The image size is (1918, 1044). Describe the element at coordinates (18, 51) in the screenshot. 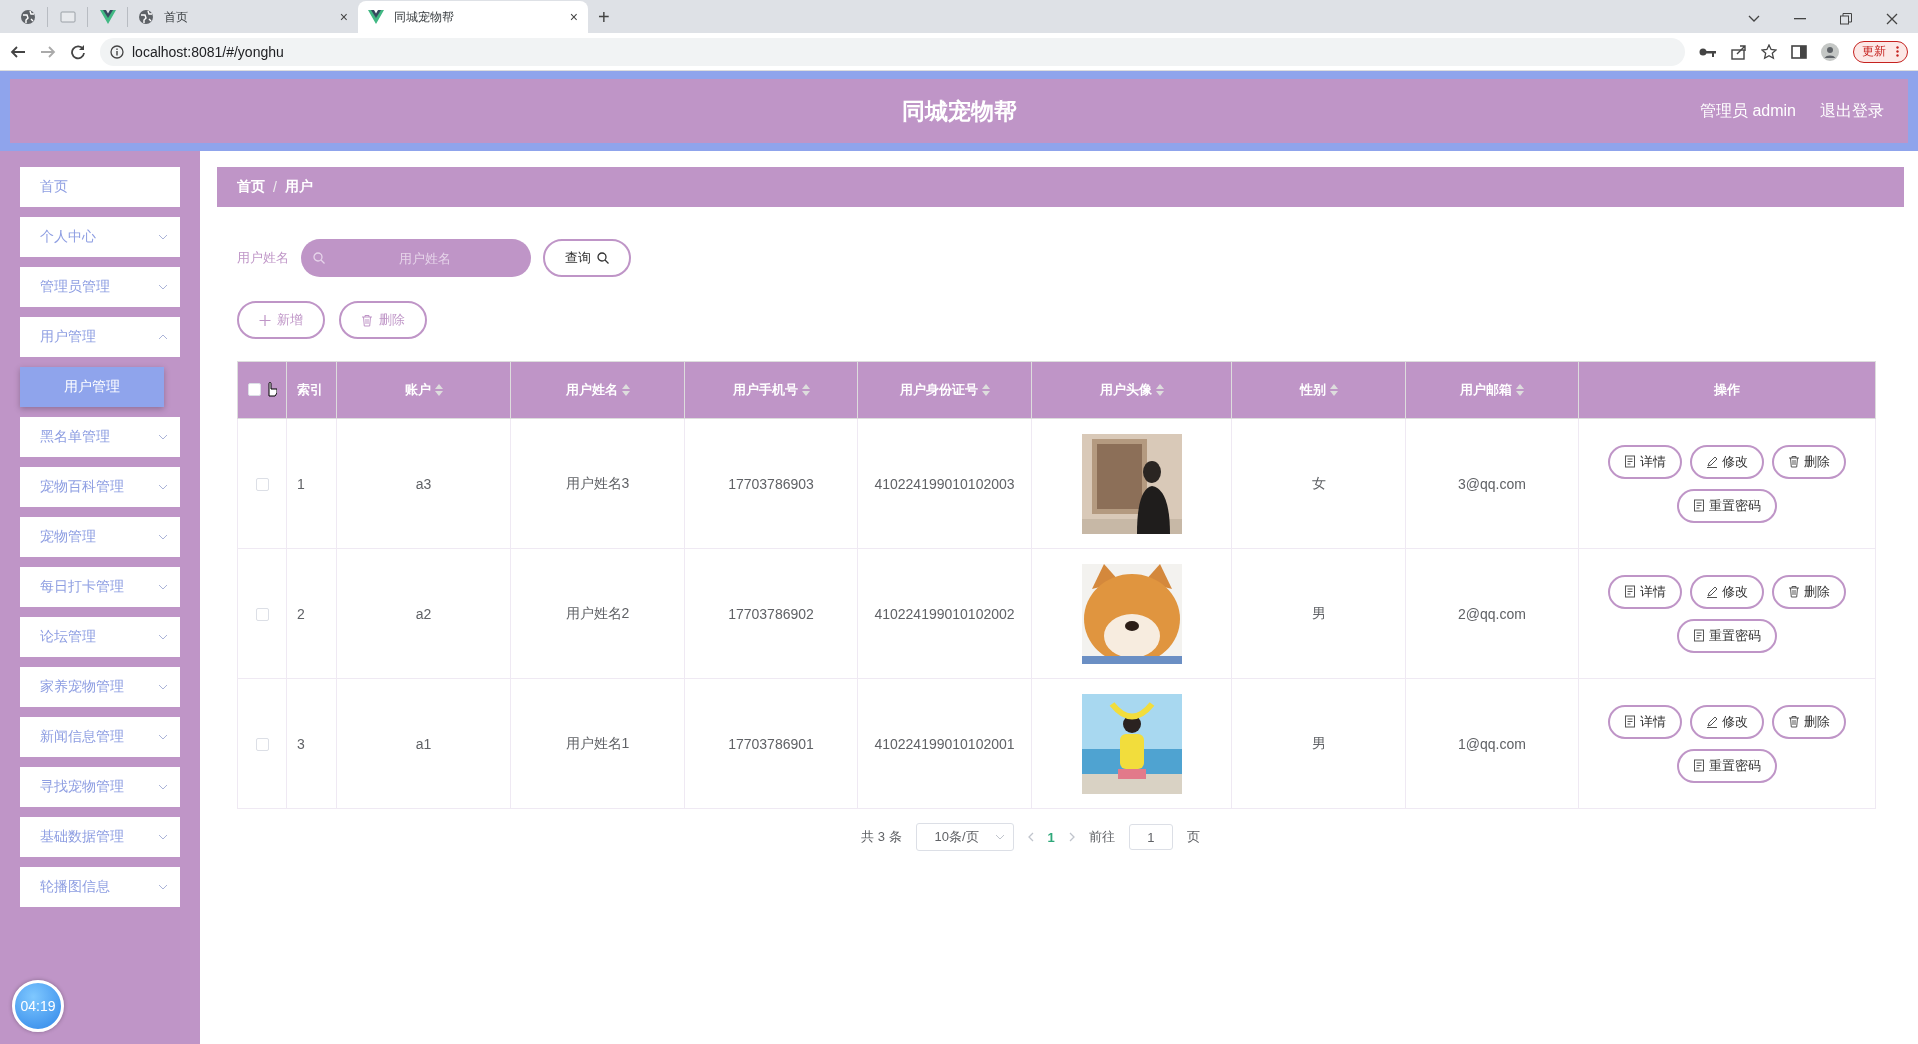

I see `back-arrow-icon` at that location.